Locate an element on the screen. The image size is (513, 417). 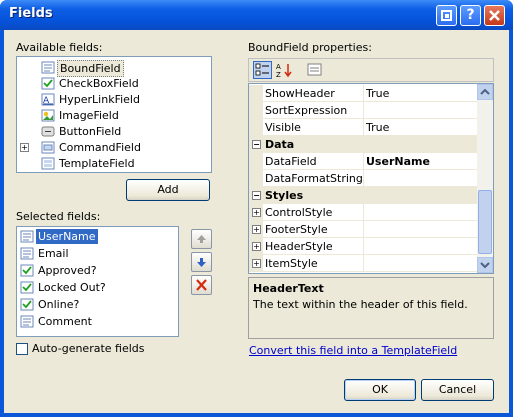
restore-icon is located at coordinates (446, 15).